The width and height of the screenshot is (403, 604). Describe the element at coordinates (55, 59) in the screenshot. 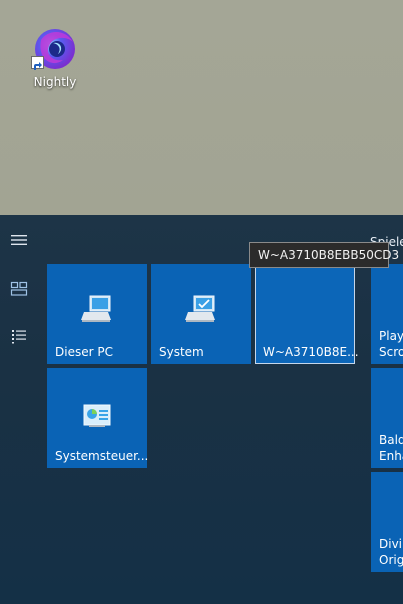

I see `nightly-shortcut: Nightly` at that location.